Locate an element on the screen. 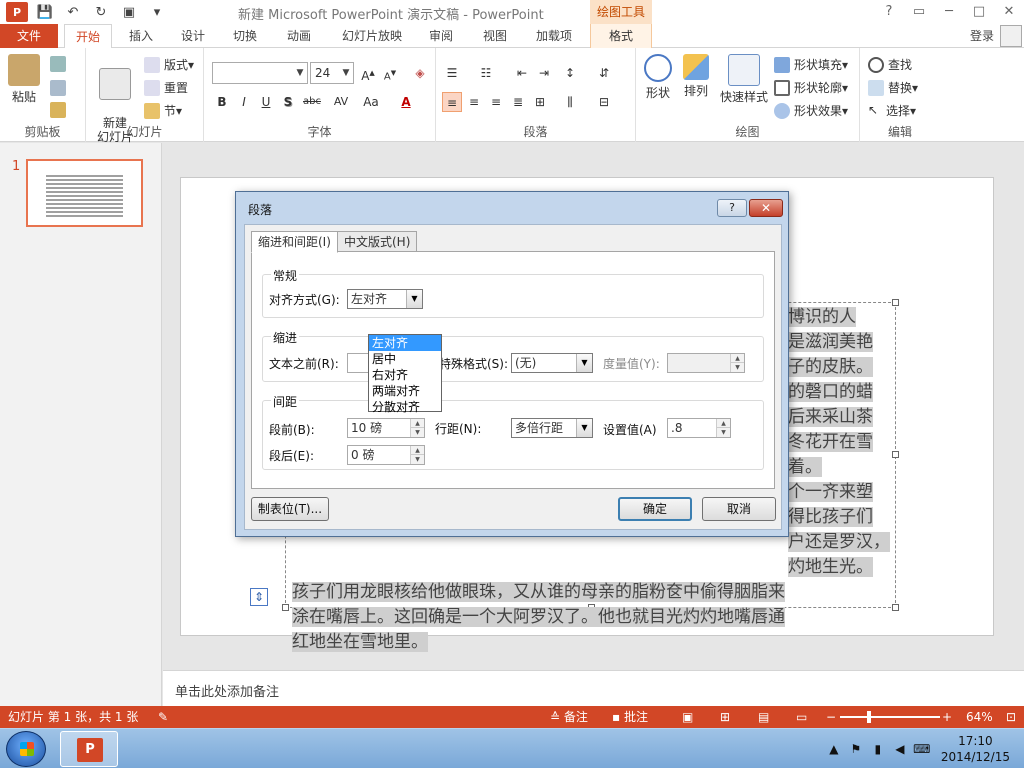  justify-icon: ≣ is located at coordinates (518, 102).